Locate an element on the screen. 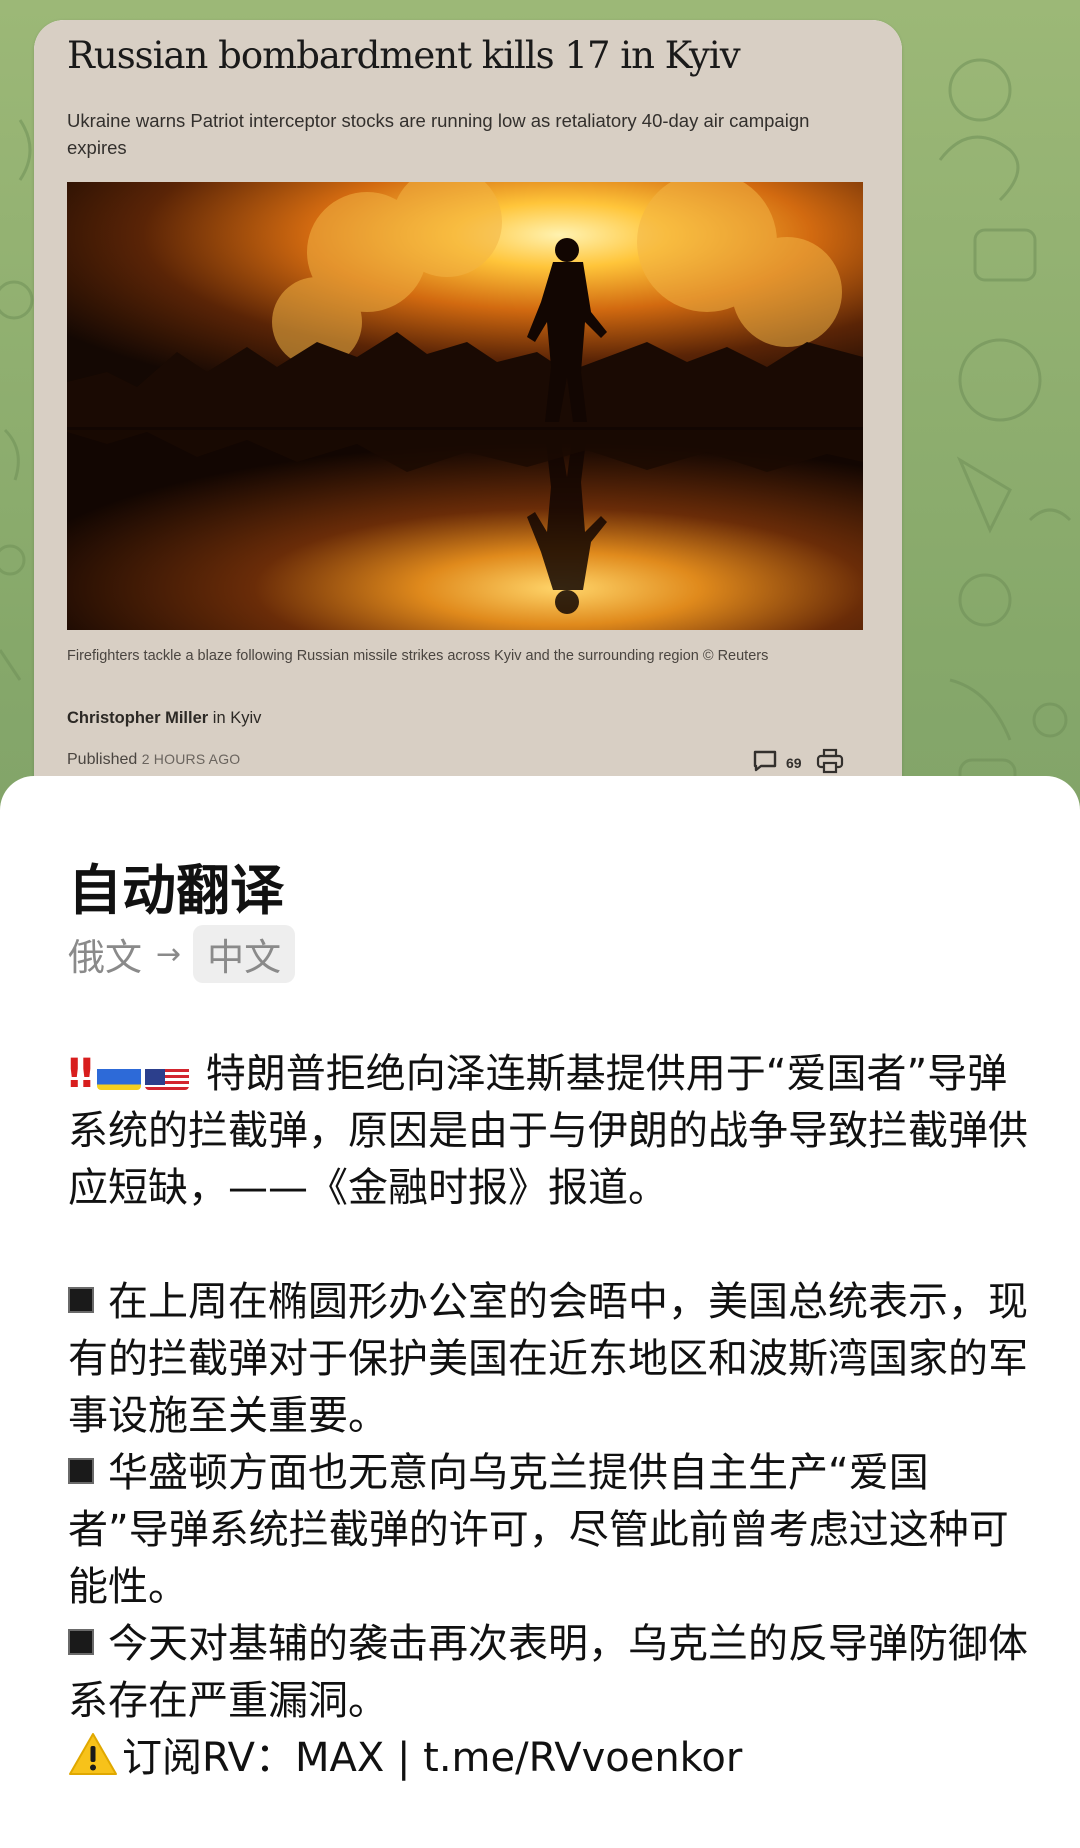 This screenshot has height=1848, width=1080. bullet-item: 今天对基辅的袭击再次表明，乌克兰的反导弹防御体系存在严重漏洞。 is located at coordinates (548, 1673).